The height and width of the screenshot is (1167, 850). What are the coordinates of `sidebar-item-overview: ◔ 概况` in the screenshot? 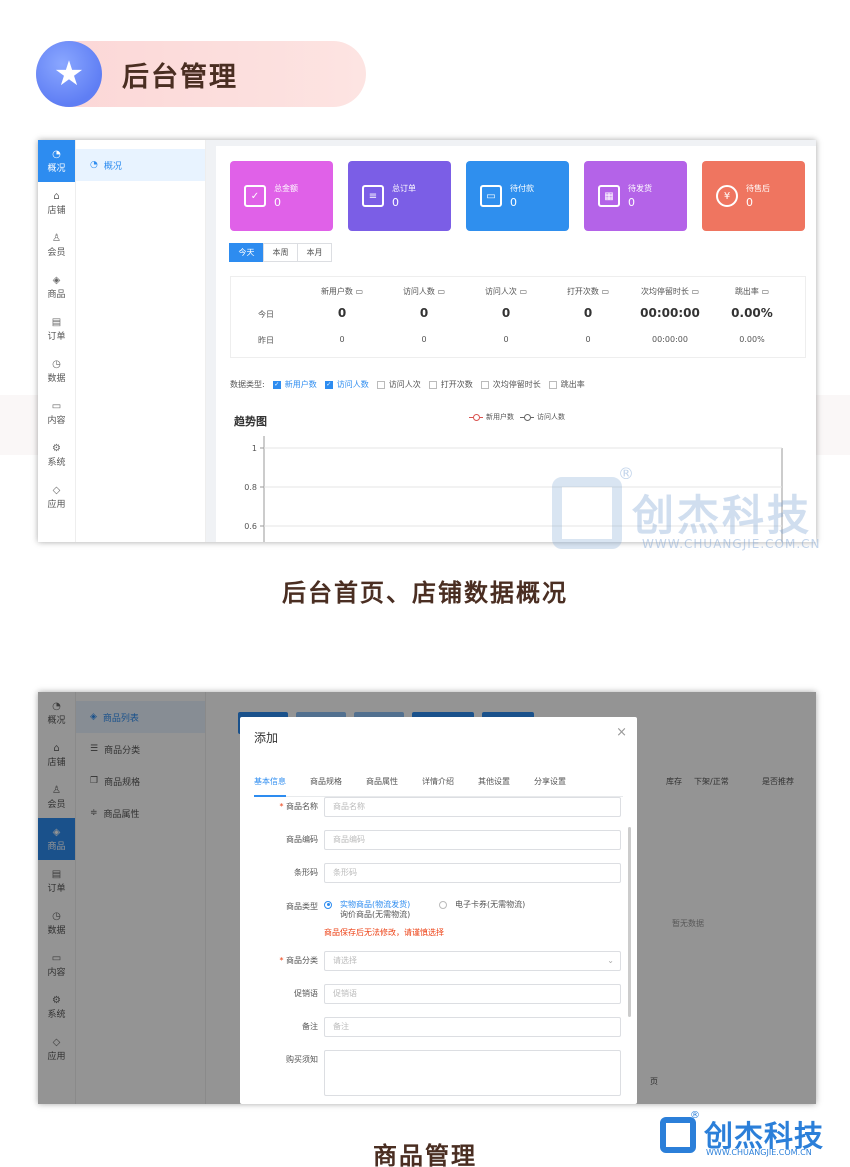 It's located at (56, 161).